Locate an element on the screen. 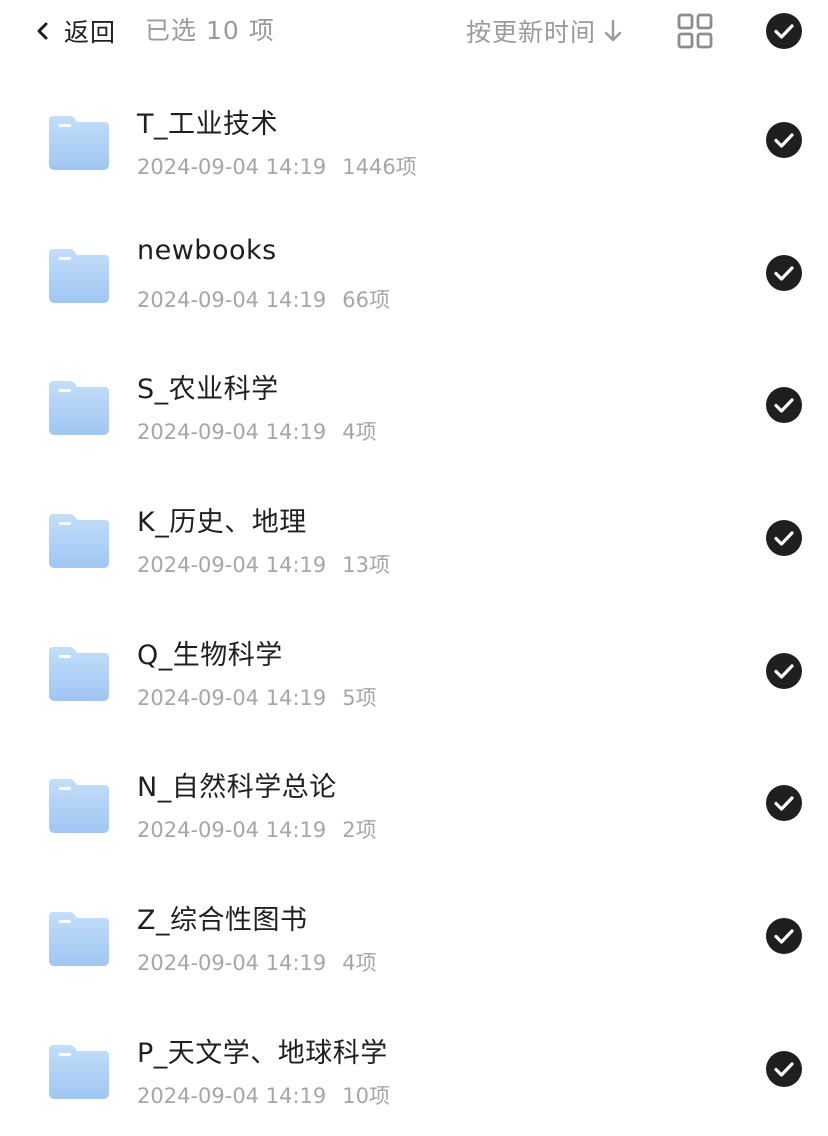 This screenshot has height=1136, width=828. folder-row: newbooks 2024-09-04 14:19 66项 is located at coordinates (414, 273).